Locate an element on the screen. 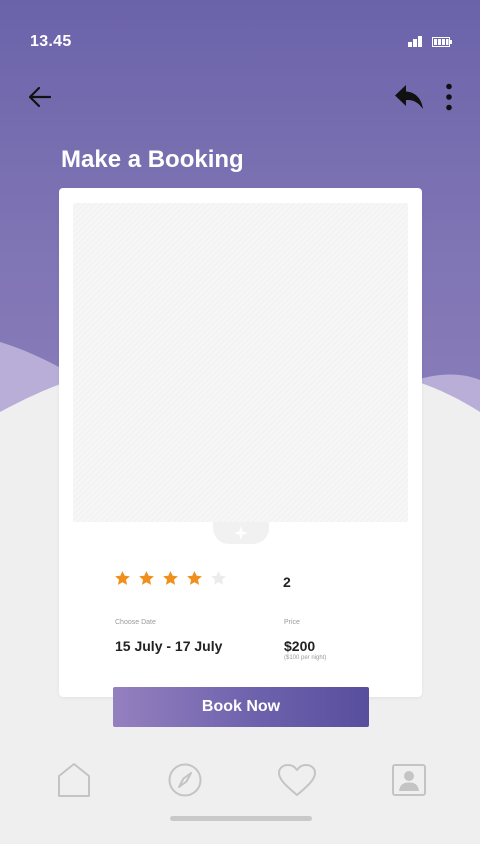 The width and height of the screenshot is (480, 844). nav-favorites is located at coordinates (297, 780).